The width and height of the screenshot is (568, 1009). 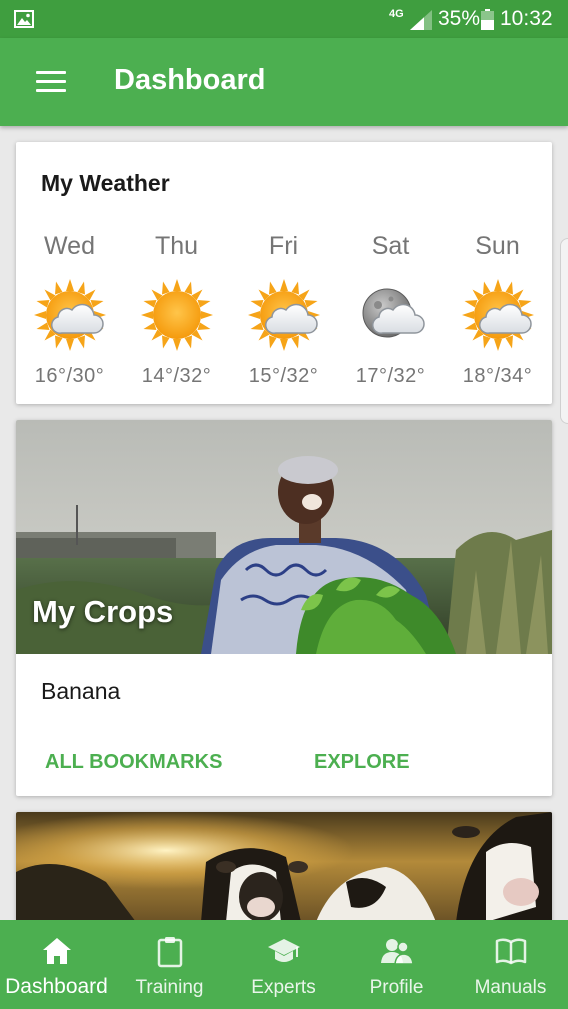 What do you see at coordinates (397, 952) in the screenshot?
I see `people-icon` at bounding box center [397, 952].